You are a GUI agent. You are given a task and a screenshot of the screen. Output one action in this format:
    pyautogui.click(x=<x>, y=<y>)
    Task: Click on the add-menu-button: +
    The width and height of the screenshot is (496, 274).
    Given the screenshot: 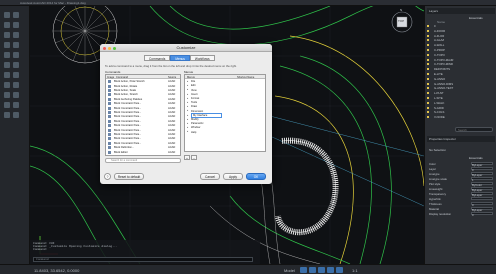 What is the action you would take?
    pyautogui.click(x=187, y=157)
    